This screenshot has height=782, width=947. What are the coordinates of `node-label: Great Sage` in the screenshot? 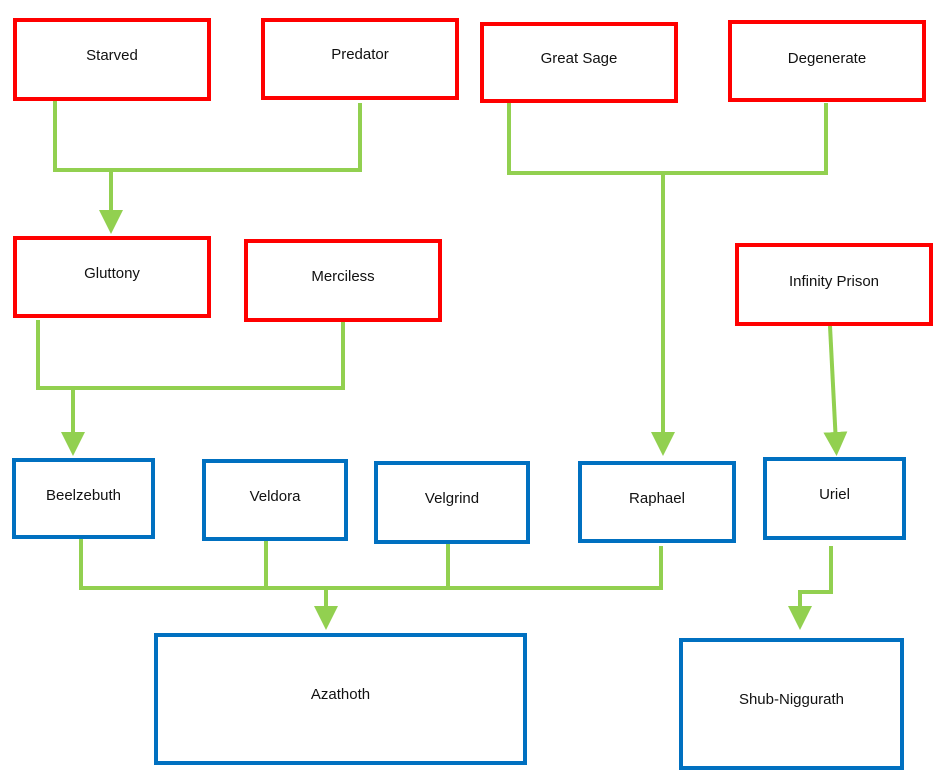 It's located at (579, 58).